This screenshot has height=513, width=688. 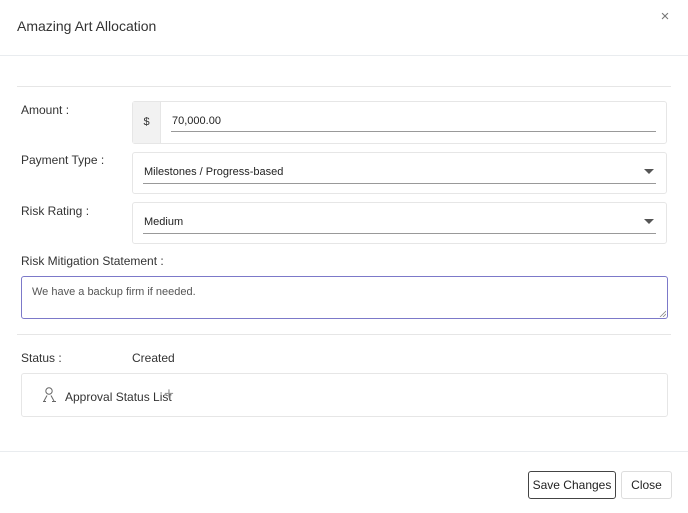 What do you see at coordinates (413, 131) in the screenshot?
I see `amount-underline` at bounding box center [413, 131].